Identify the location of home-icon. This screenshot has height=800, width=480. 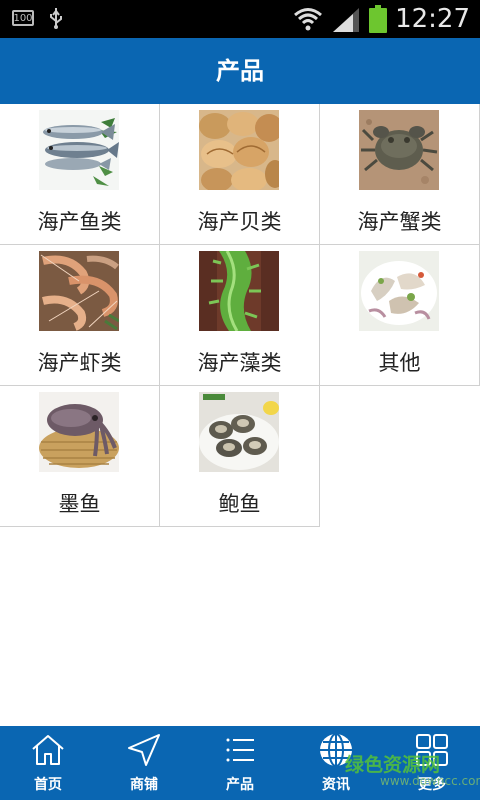
(48, 750).